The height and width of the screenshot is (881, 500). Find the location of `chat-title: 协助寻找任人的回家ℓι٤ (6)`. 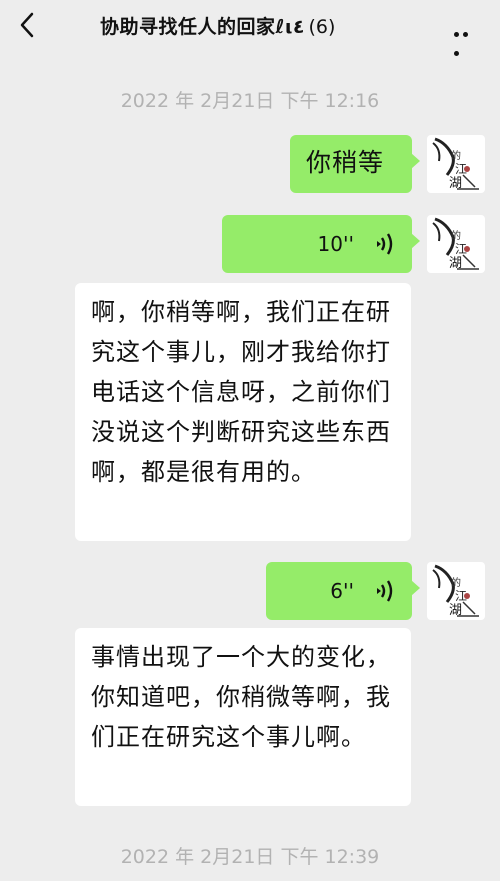

chat-title: 协助寻找任人的回家ℓι٤ (6) is located at coordinates (217, 25).